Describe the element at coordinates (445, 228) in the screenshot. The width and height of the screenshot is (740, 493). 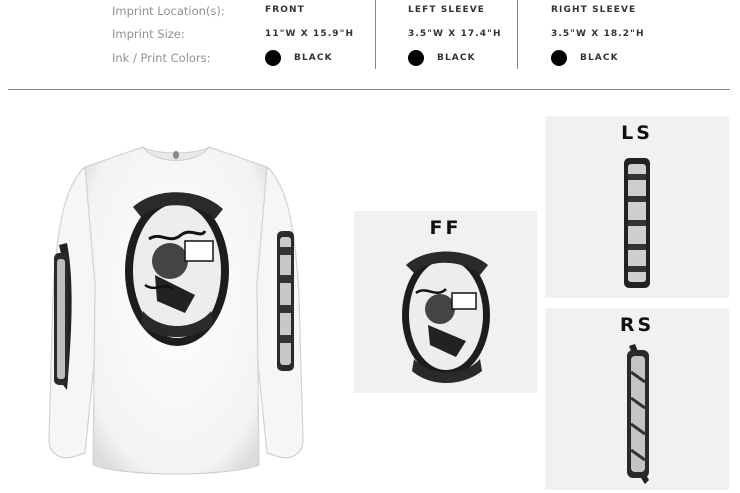
I see `front-panel-title: FF` at that location.